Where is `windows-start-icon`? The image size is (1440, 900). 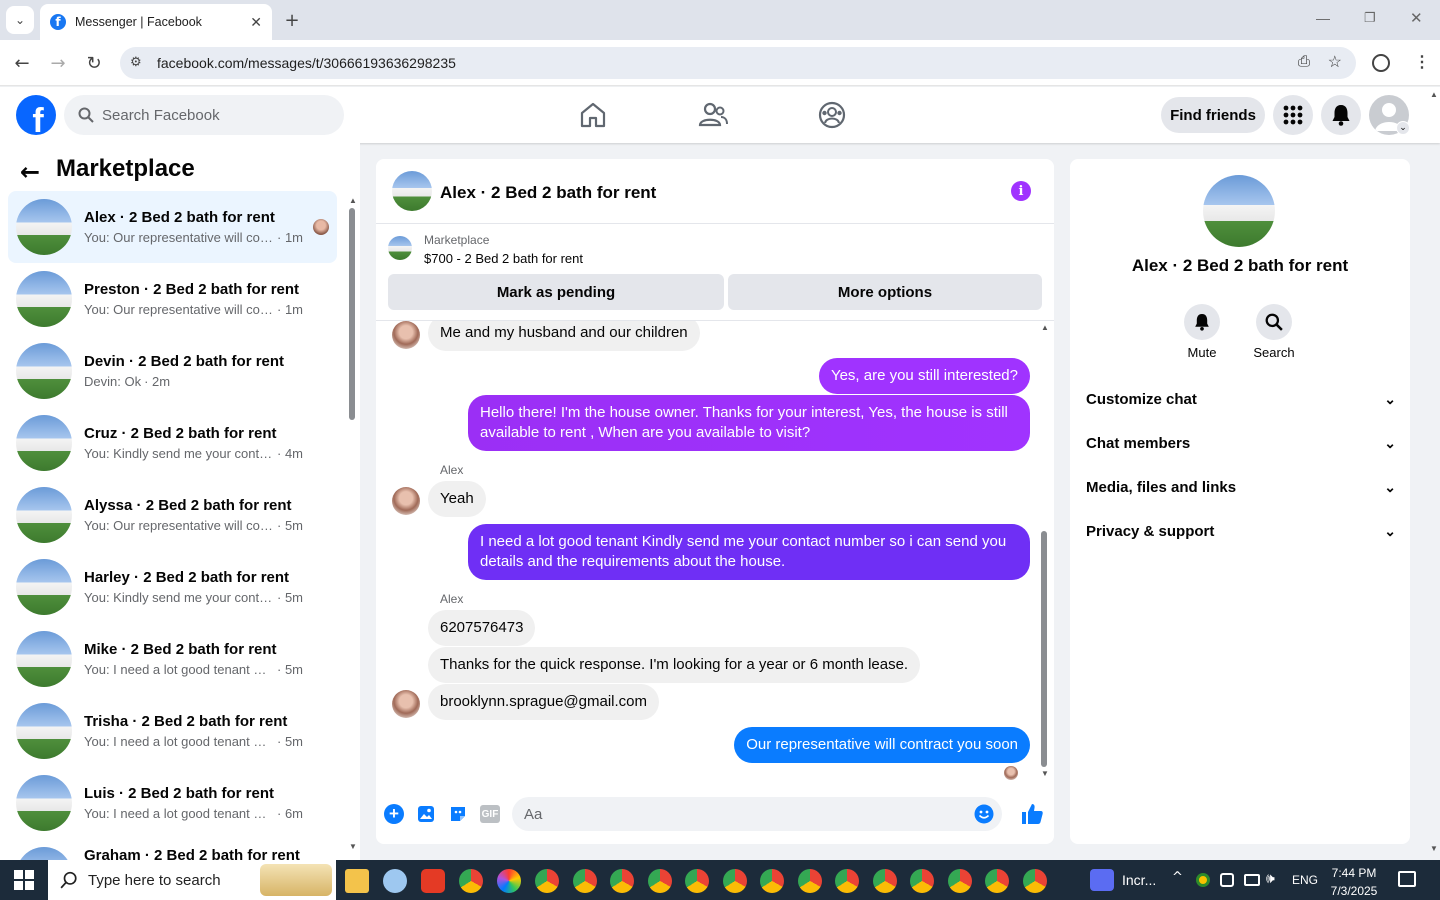 windows-start-icon is located at coordinates (24, 880).